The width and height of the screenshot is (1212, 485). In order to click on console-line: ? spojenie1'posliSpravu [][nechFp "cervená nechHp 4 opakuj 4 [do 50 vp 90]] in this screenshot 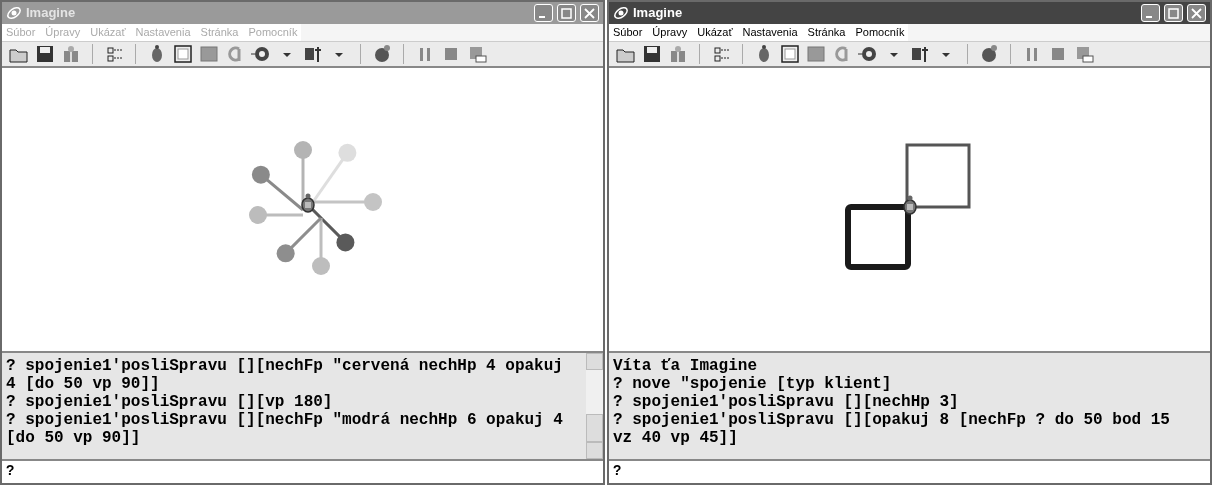, I will do `click(285, 375)`.